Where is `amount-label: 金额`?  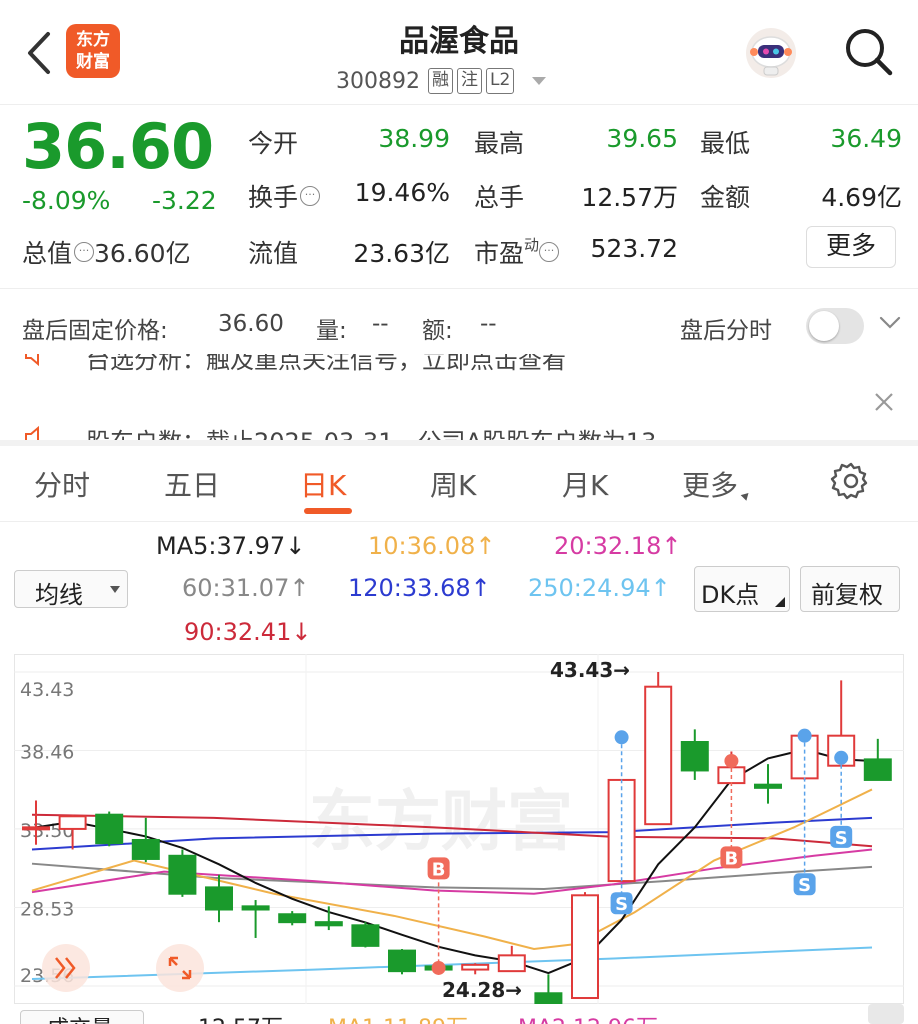
amount-label: 金额 is located at coordinates (725, 197).